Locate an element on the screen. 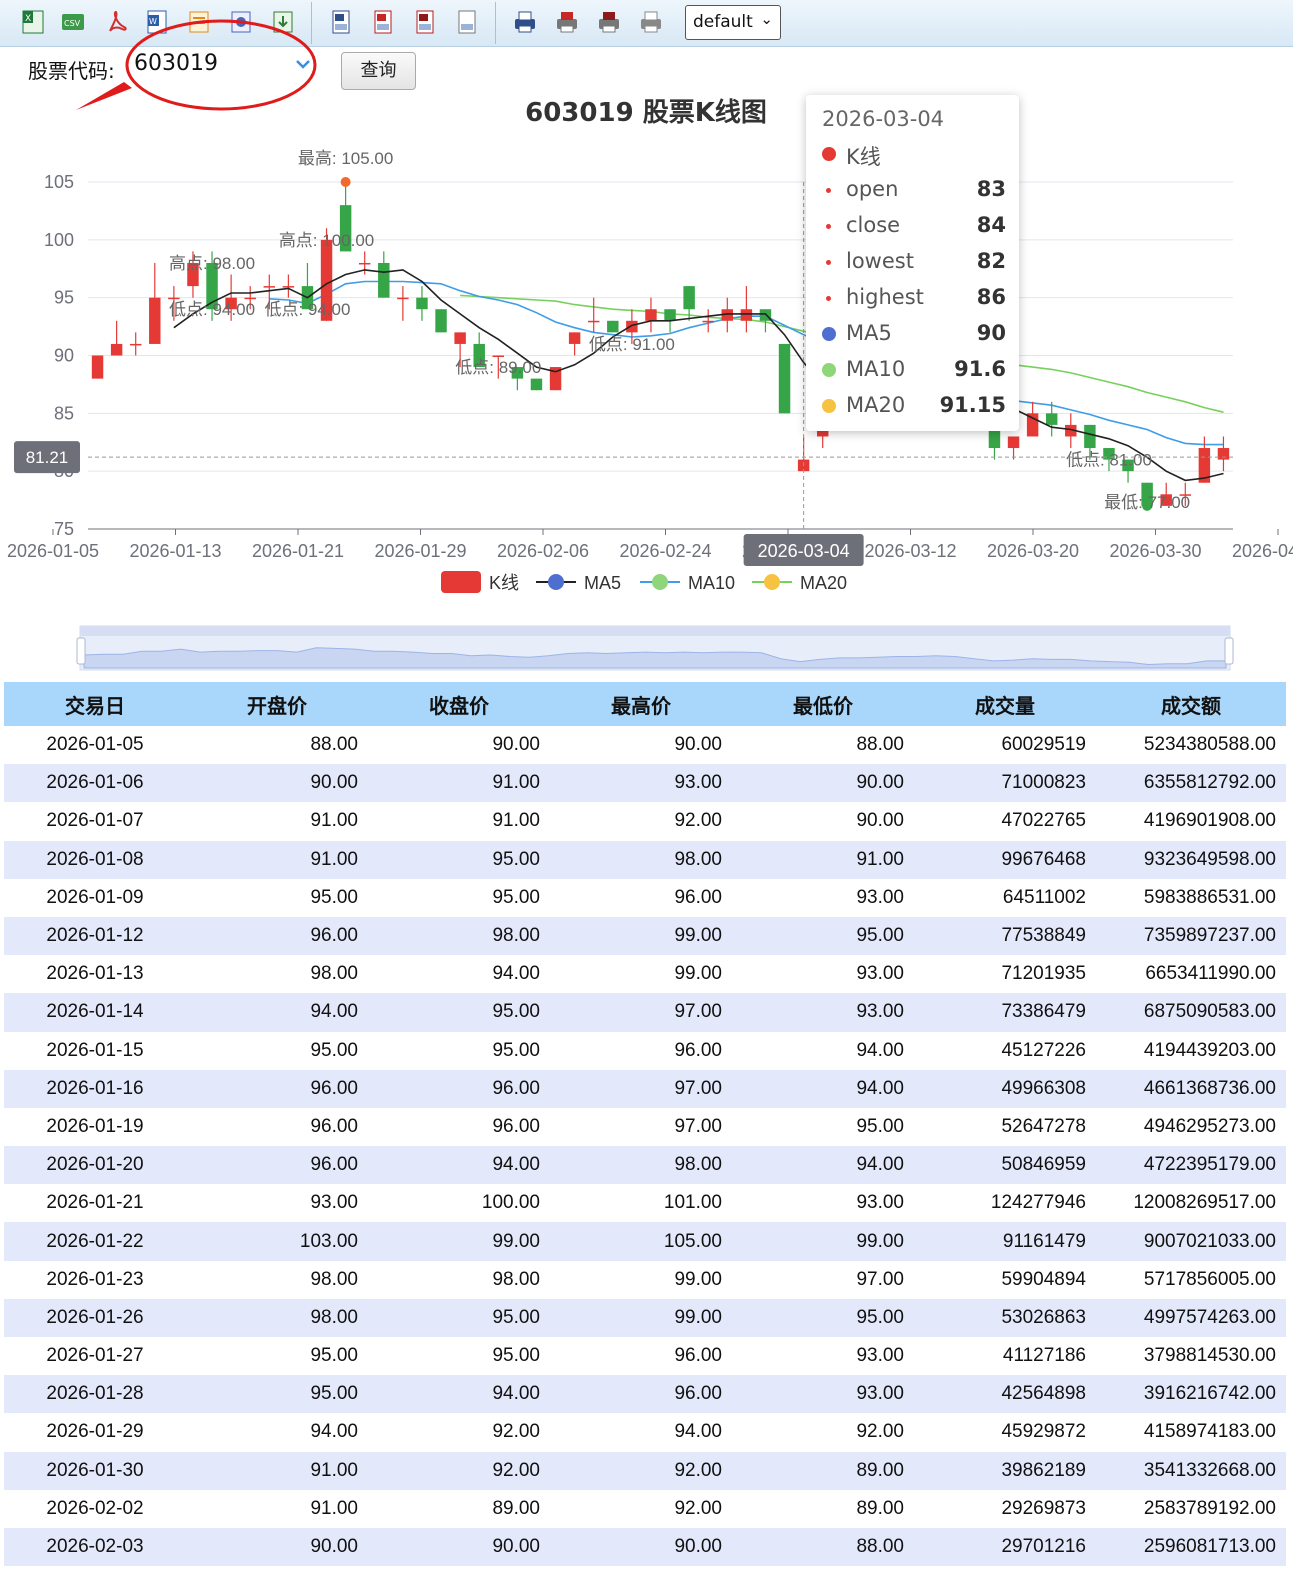 This screenshot has width=1293, height=1581. tooltip-row-name: open is located at coordinates (872, 189).